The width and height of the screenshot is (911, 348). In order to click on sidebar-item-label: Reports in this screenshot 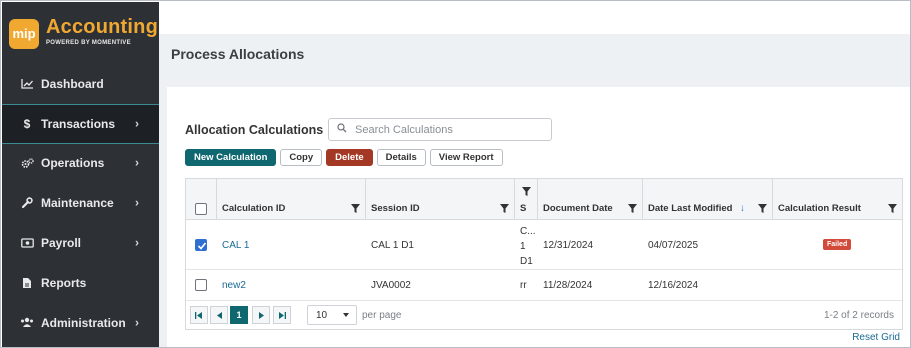, I will do `click(64, 282)`.